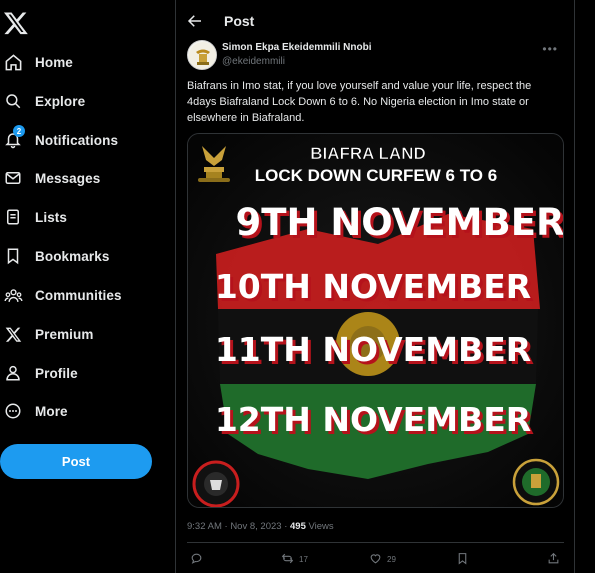 This screenshot has width=595, height=573. Describe the element at coordinates (13, 138) in the screenshot. I see `bell-icon: 2` at that location.